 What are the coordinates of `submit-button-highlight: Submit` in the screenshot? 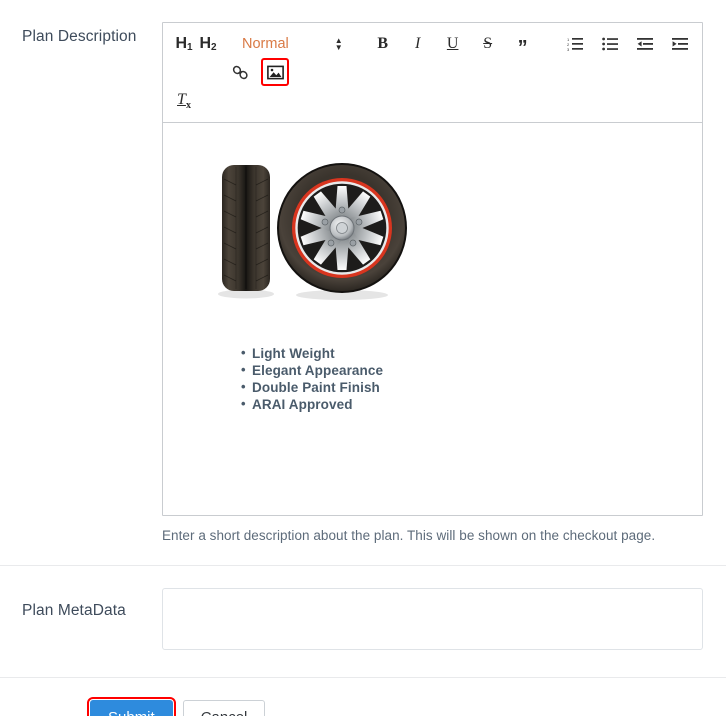 It's located at (131, 706).